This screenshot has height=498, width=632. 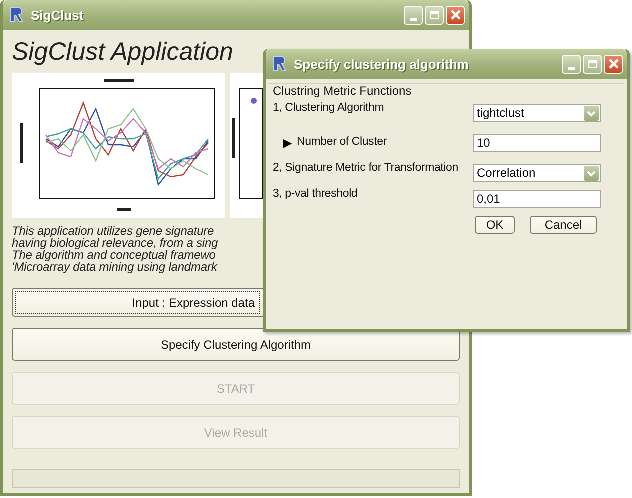 I want to click on marker-icon: ▶, so click(x=287, y=143).